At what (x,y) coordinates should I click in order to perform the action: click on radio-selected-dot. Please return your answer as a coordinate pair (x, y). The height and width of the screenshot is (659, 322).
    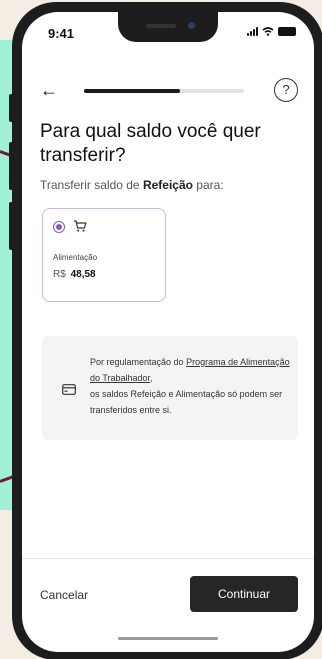
    Looking at the image, I should click on (59, 227).